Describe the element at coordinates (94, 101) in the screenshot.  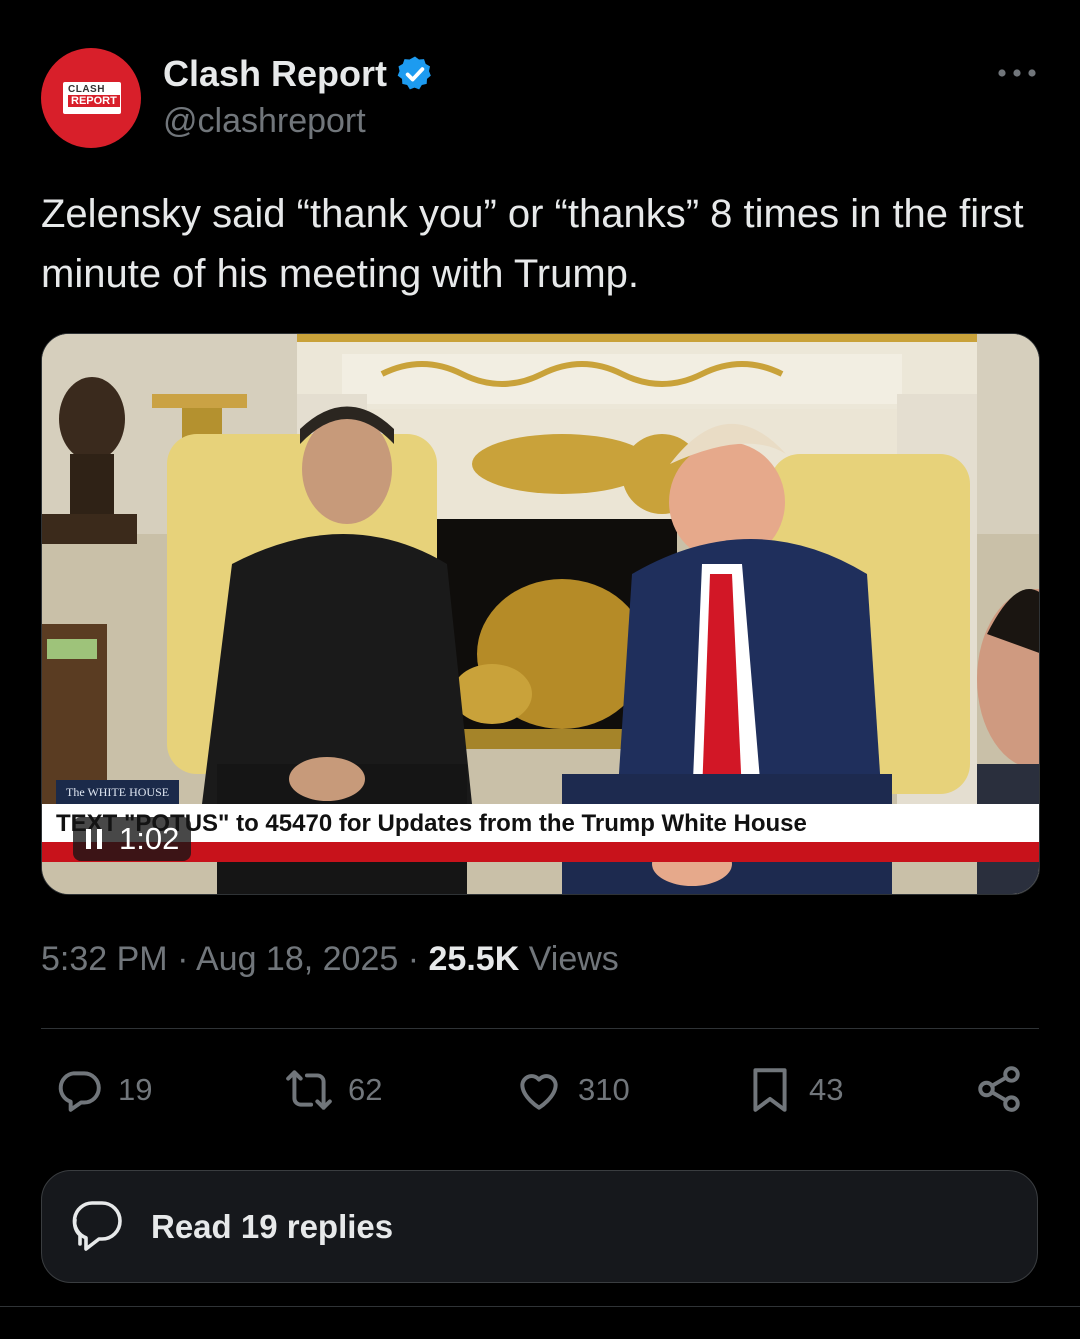
I see `avatar-logo-text-line2: REPORT` at that location.